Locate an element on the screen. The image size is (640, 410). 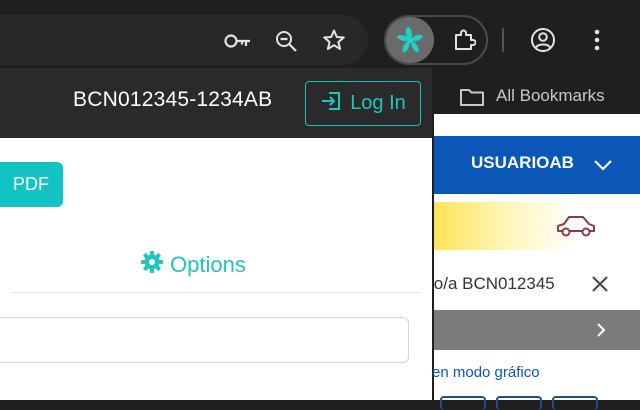
pdf-button: PDF is located at coordinates (31, 184).